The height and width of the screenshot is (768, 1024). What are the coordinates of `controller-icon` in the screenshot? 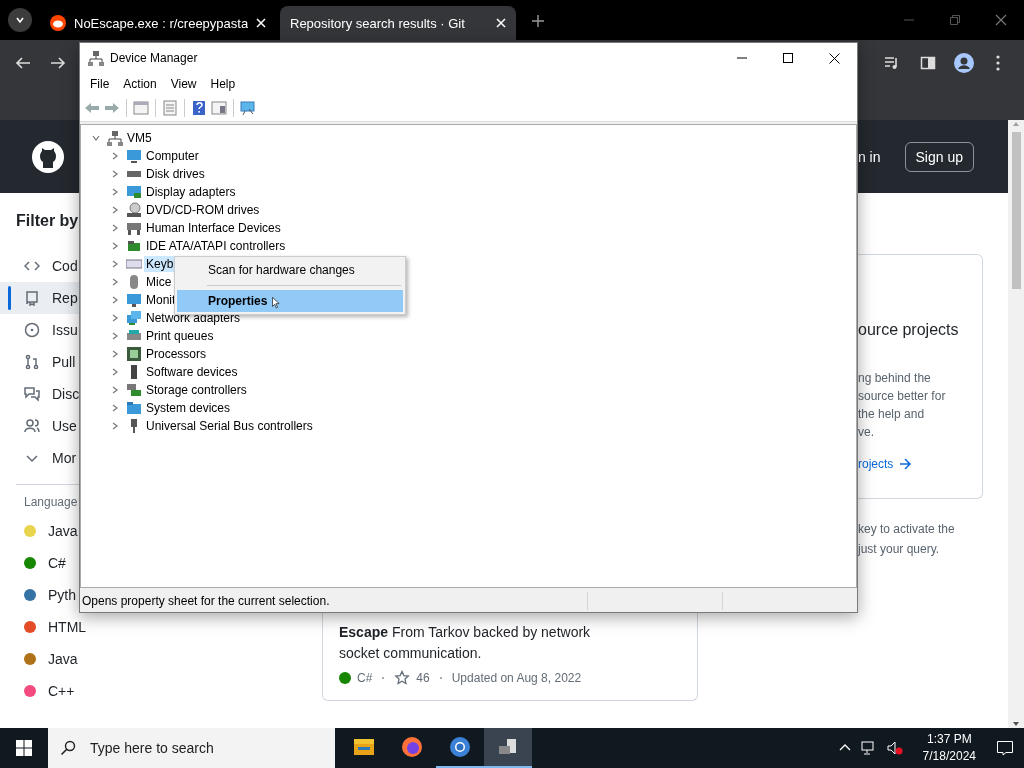 It's located at (134, 246).